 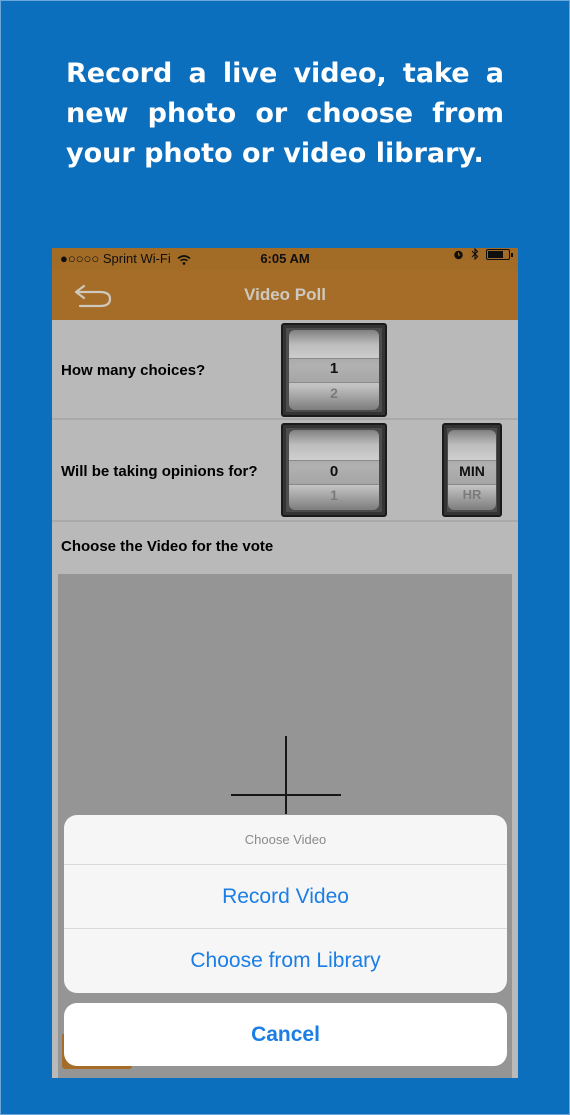 What do you see at coordinates (285, 1034) in the screenshot?
I see `cancel-button: Cancel` at bounding box center [285, 1034].